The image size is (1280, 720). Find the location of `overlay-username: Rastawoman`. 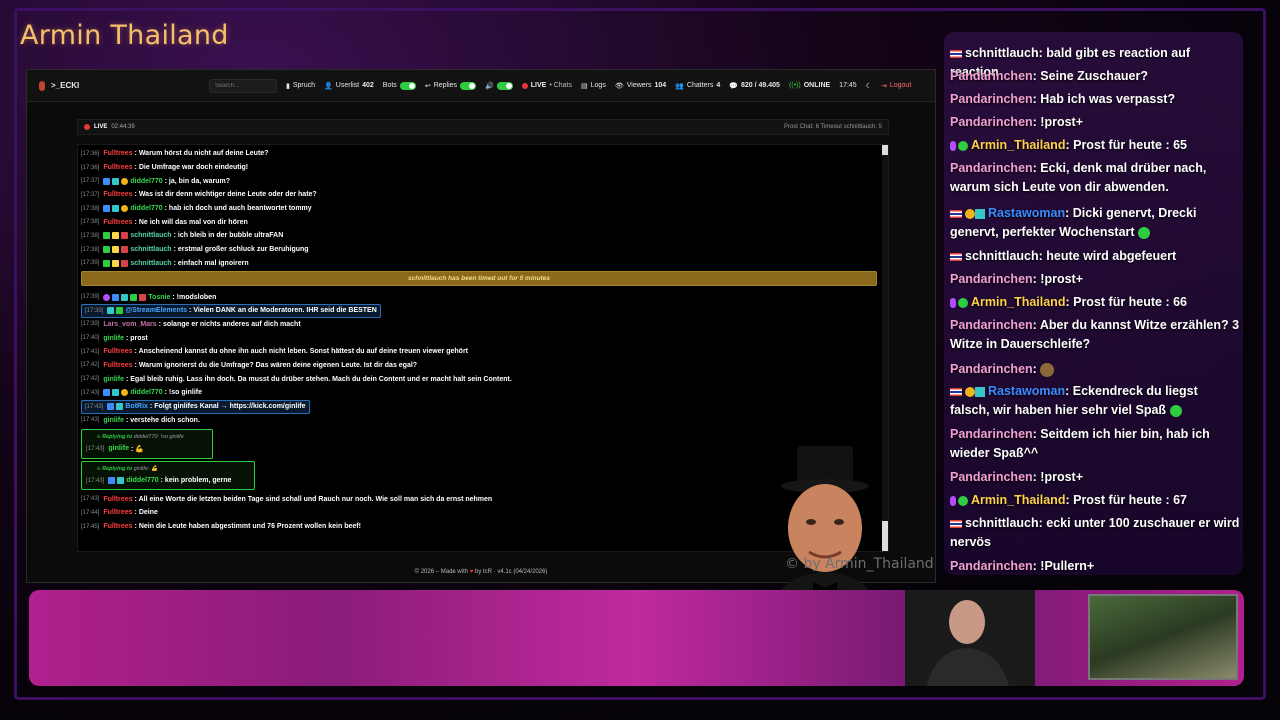

overlay-username: Rastawoman is located at coordinates (1027, 391).